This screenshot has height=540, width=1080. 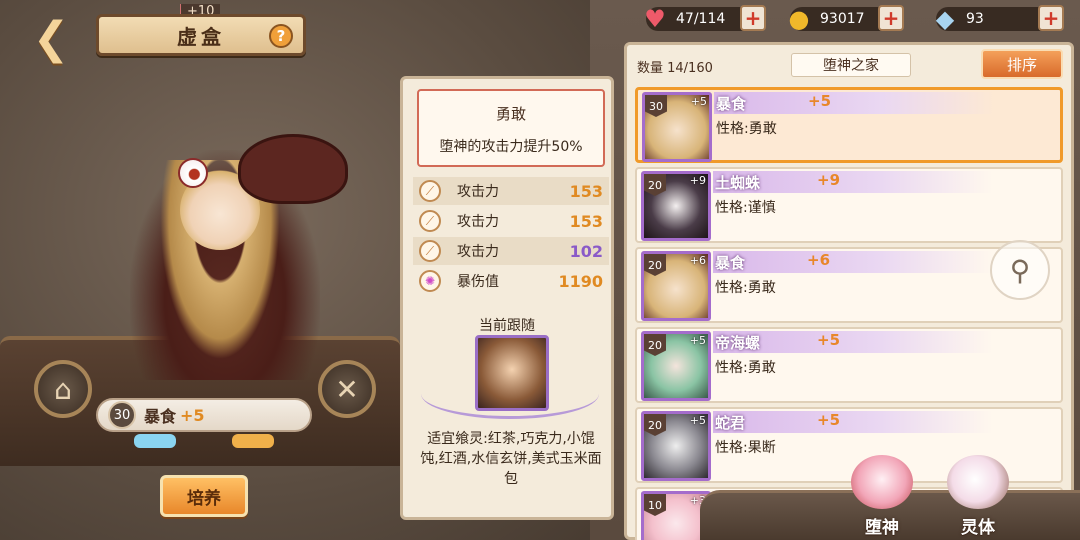 I want to click on tab-fallen-god: 堕神, so click(x=882, y=493).